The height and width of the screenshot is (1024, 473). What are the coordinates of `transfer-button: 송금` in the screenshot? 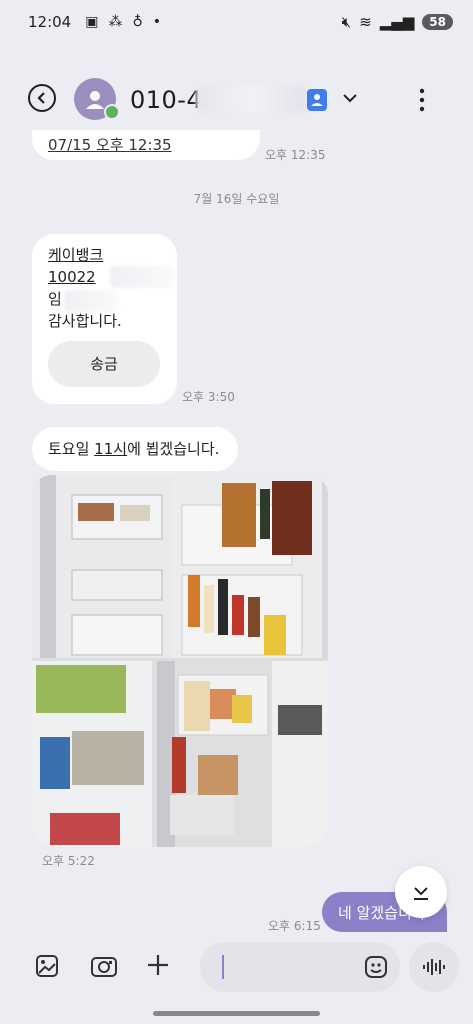 It's located at (104, 364).